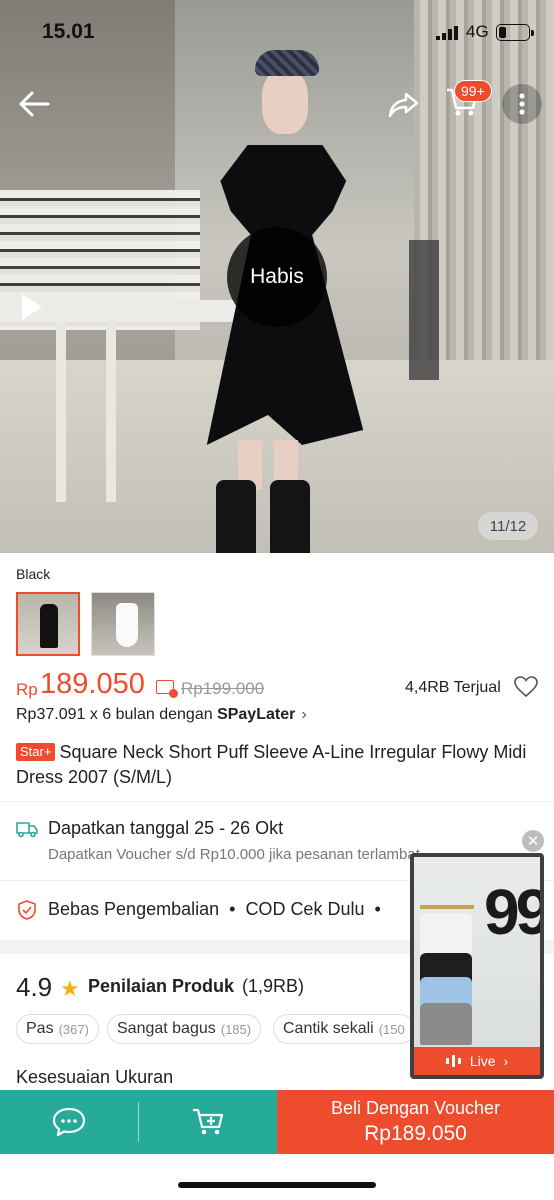 The image size is (554, 1200). I want to click on truck-icon, so click(27, 830).